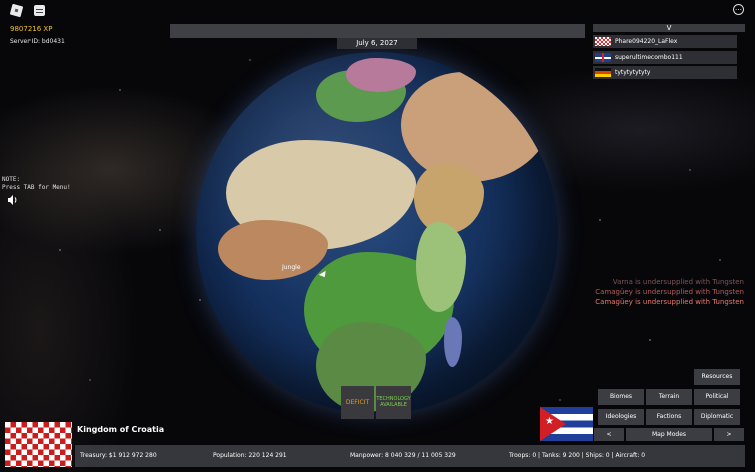 This screenshot has width=755, height=472. What do you see at coordinates (665, 72) in the screenshot?
I see `player-entry: tytytytytyty` at bounding box center [665, 72].